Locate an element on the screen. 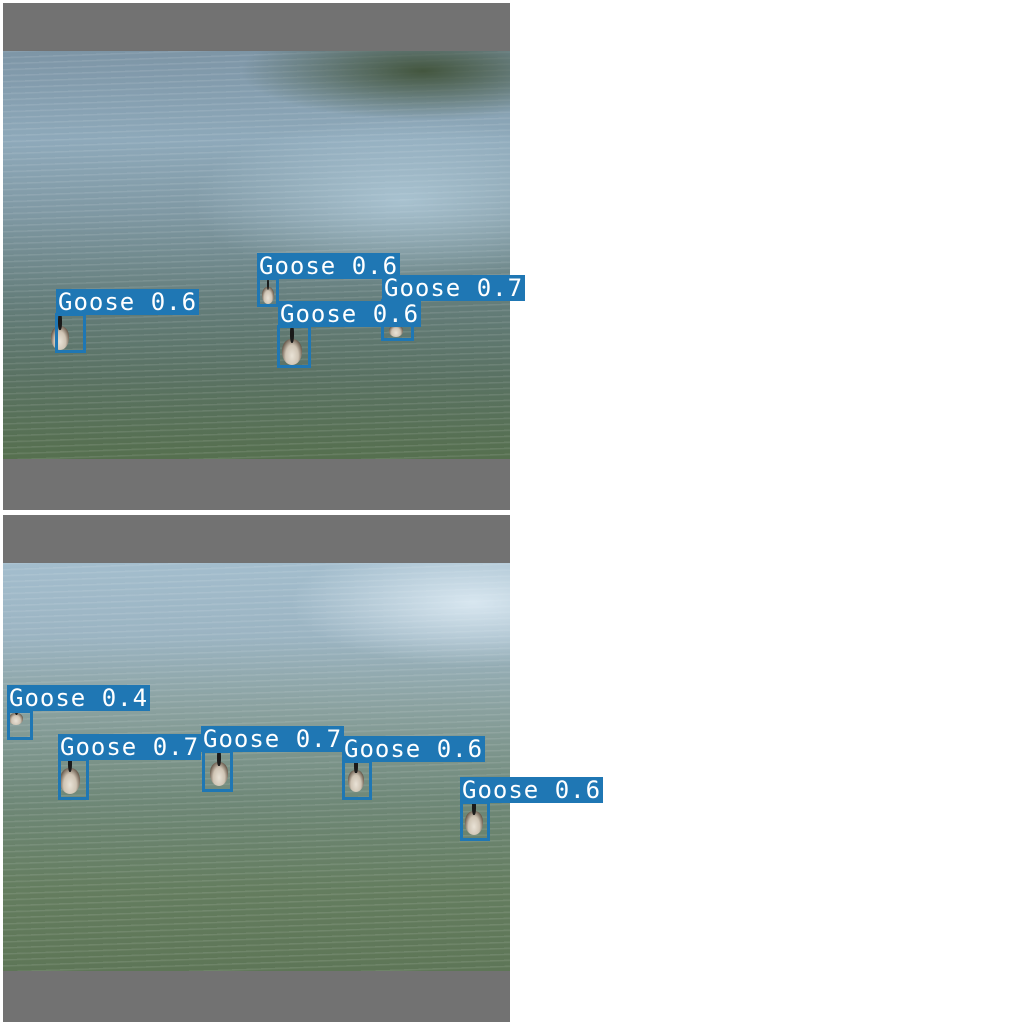  detection-label: Goose 0.4 is located at coordinates (79, 698).